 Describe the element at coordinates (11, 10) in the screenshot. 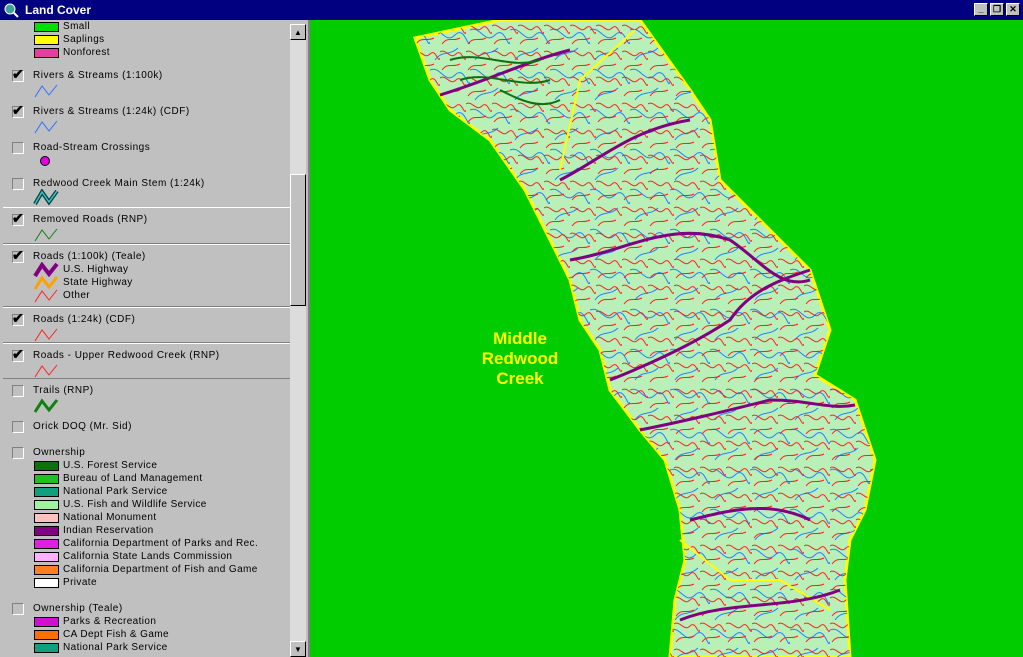

I see `app-globe-icon` at that location.